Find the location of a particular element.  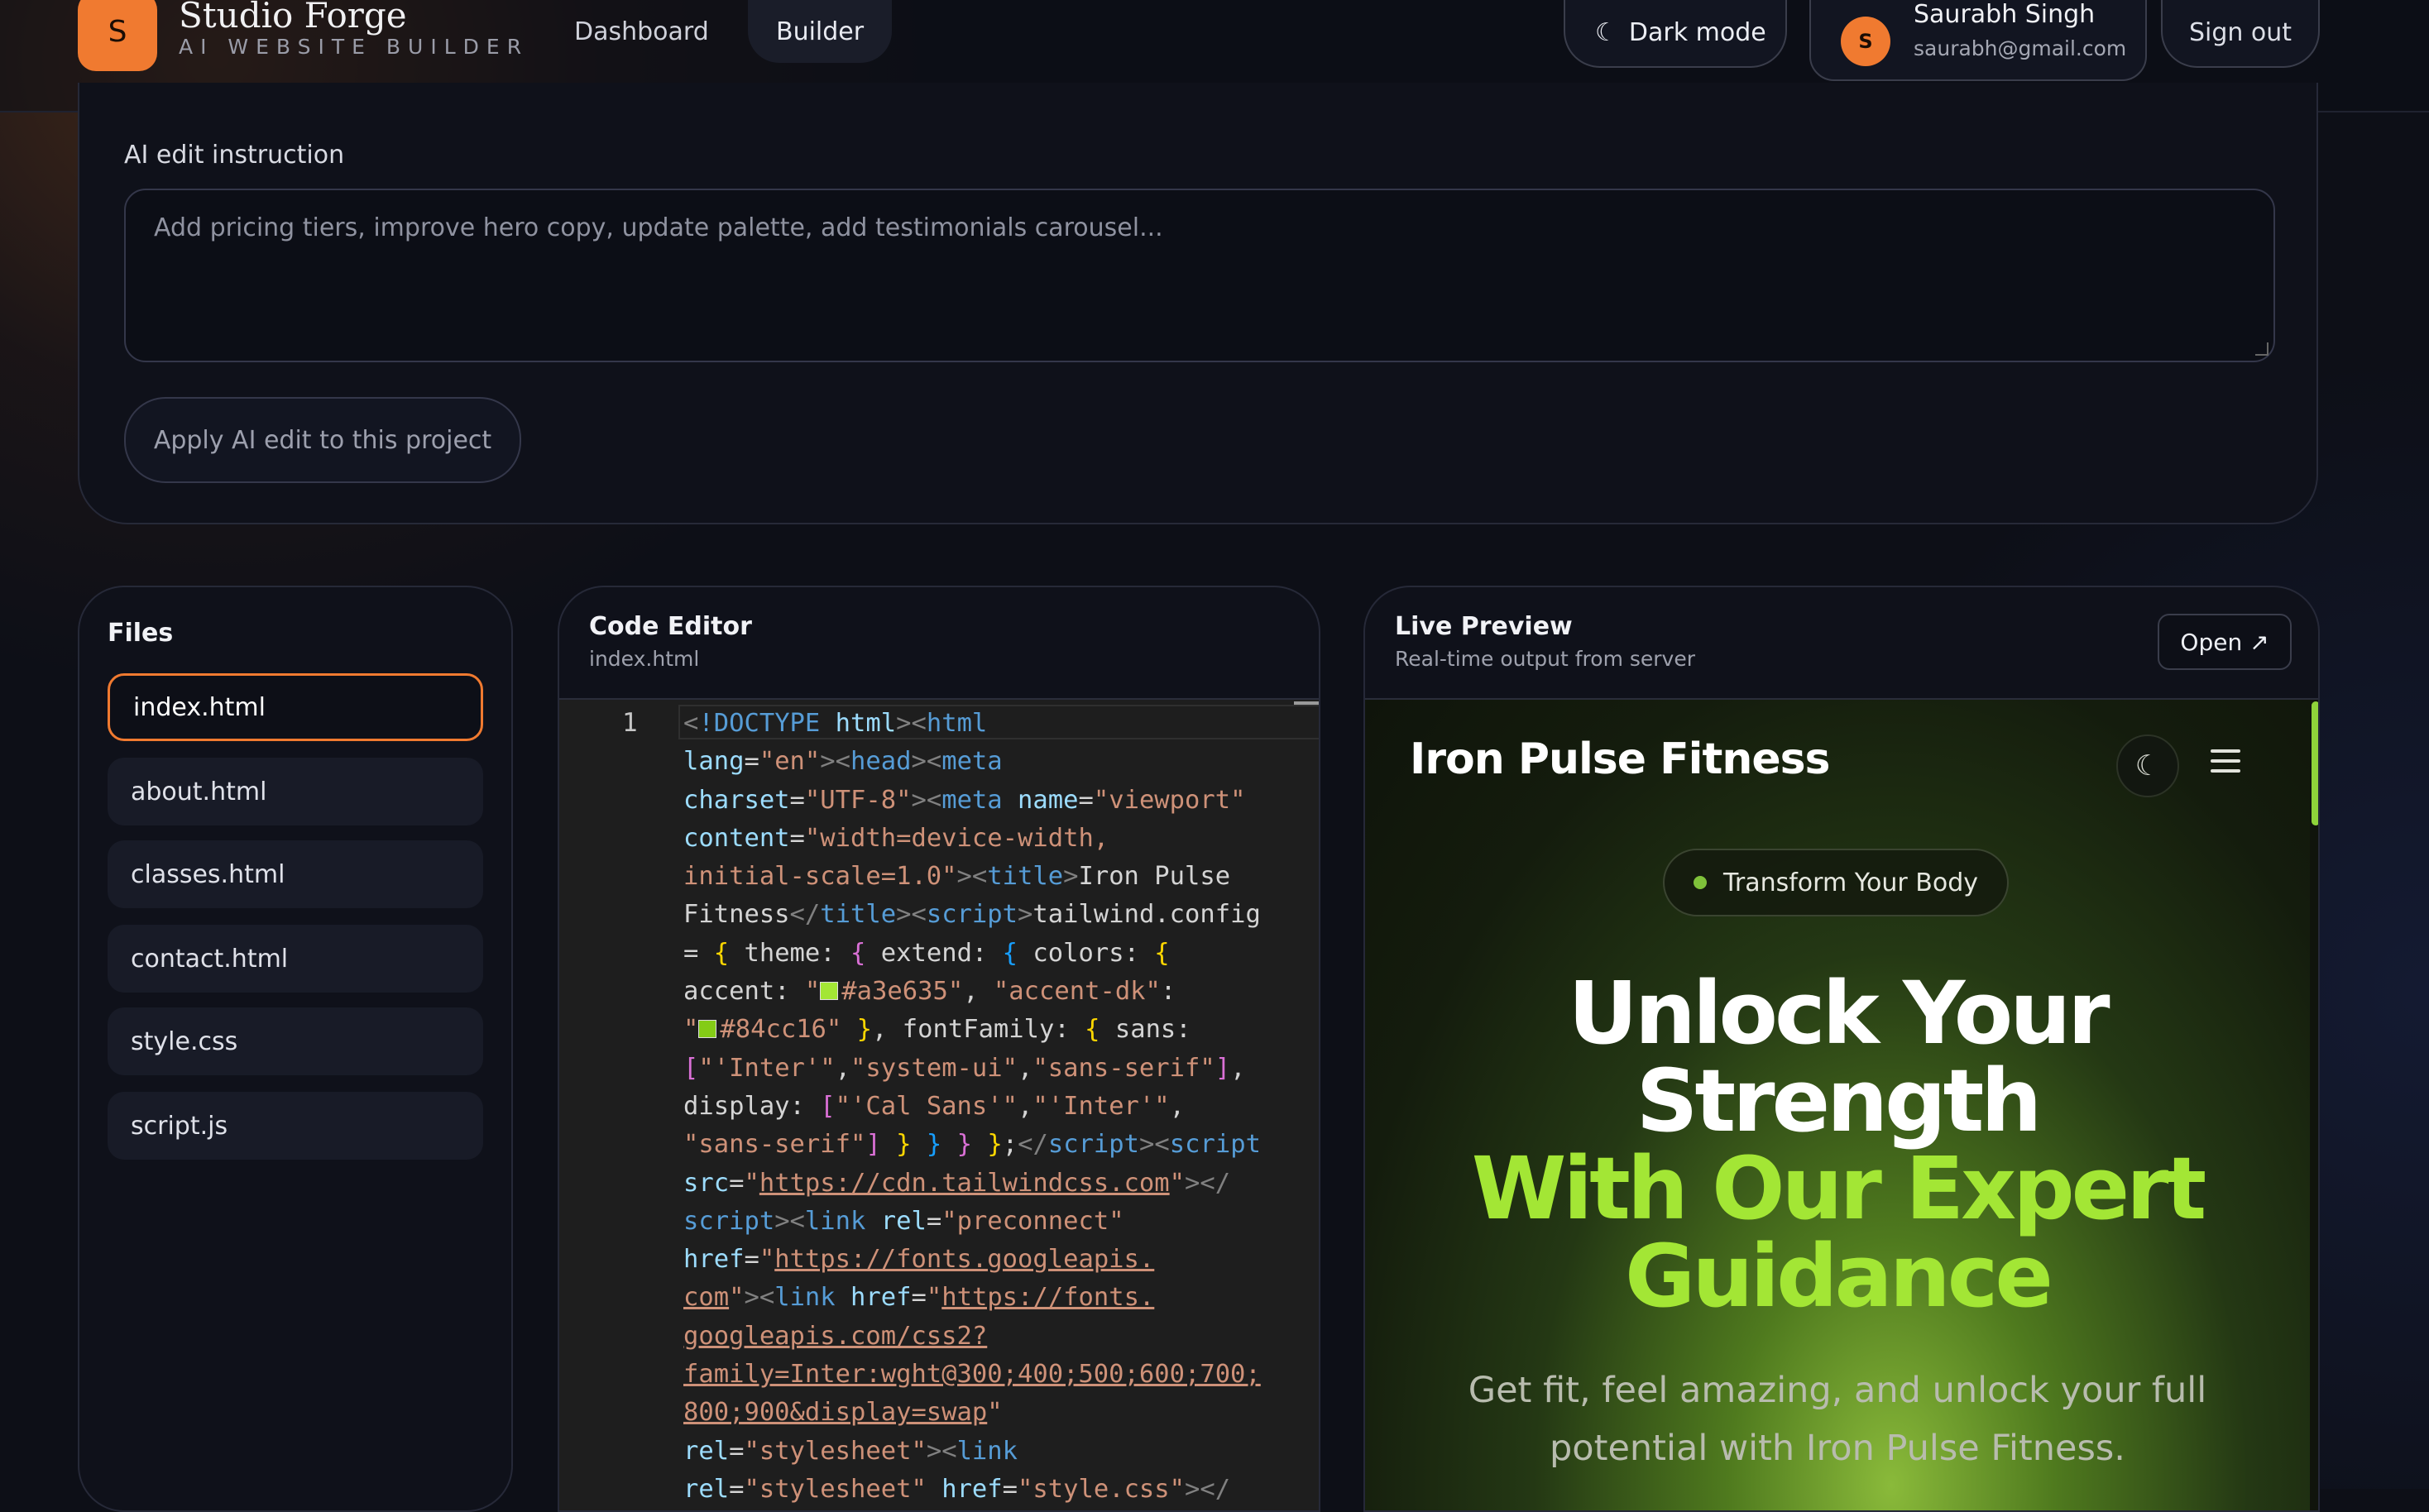

line-number: 1 is located at coordinates (630, 723).